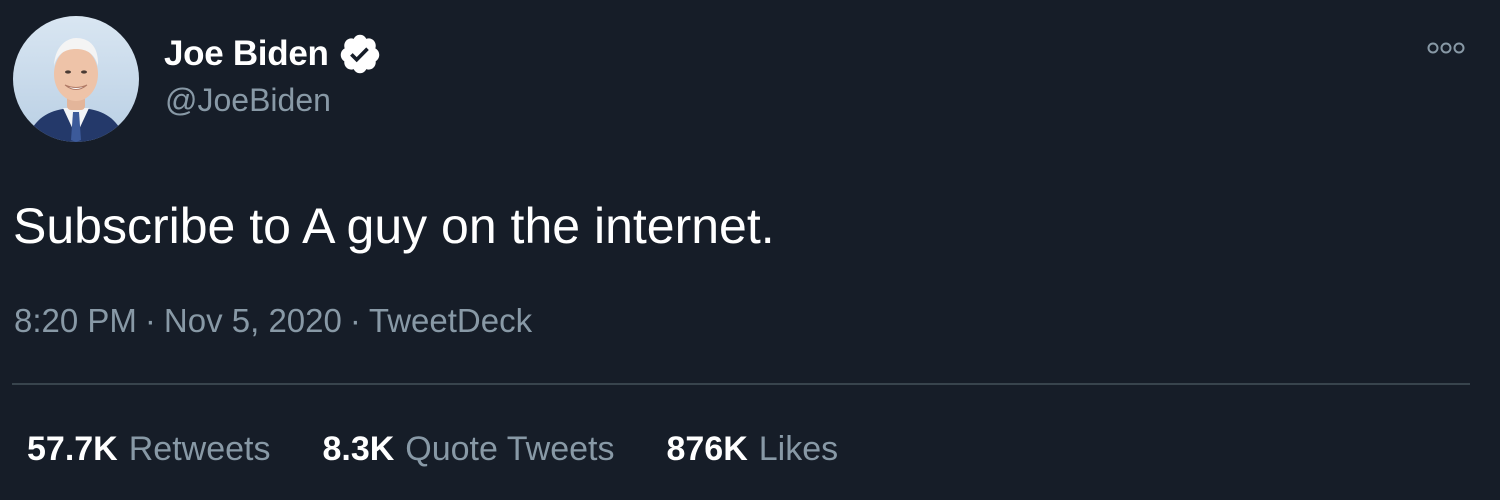 The height and width of the screenshot is (500, 1500). I want to click on retweets-count: 57.7K, so click(72, 449).